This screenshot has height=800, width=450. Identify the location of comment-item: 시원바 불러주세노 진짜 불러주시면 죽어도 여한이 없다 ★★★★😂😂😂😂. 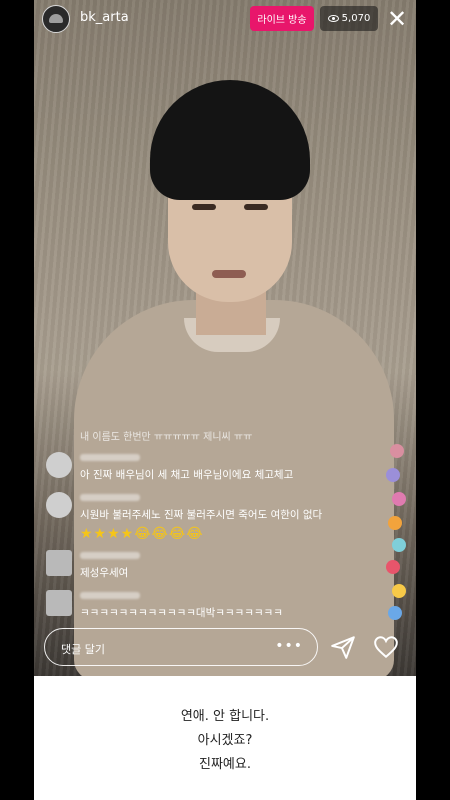
(184, 517).